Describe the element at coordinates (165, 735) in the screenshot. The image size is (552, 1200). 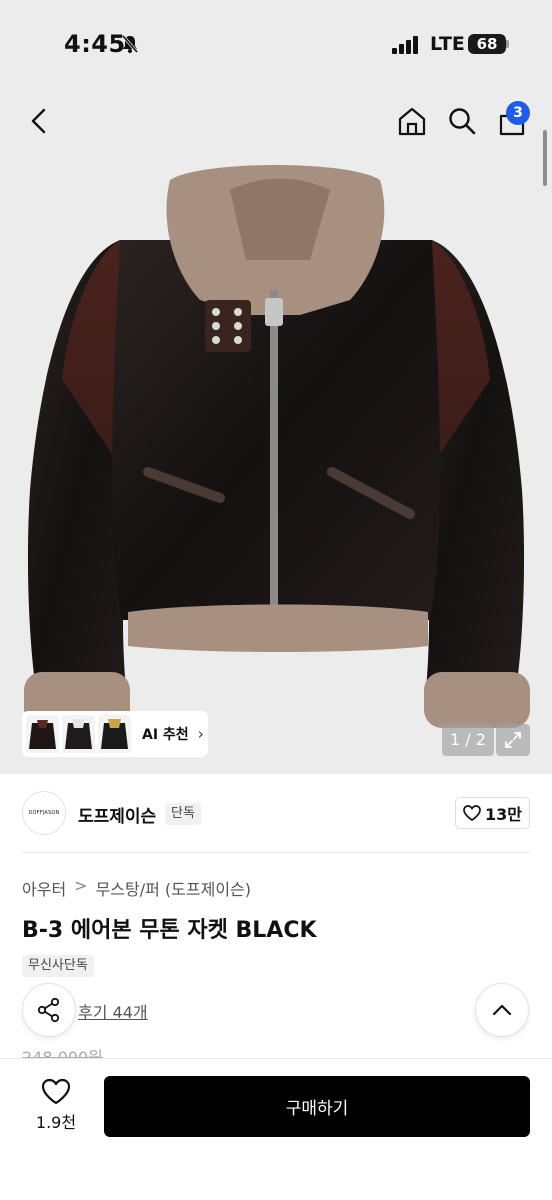
I see `ai-recommend-label: AI 추천` at that location.